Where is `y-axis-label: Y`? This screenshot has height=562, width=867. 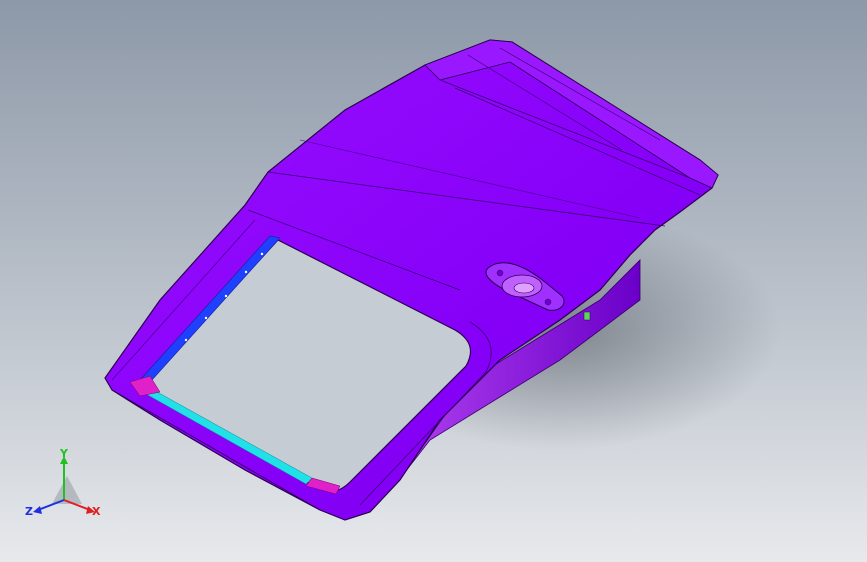 y-axis-label: Y is located at coordinates (64, 454).